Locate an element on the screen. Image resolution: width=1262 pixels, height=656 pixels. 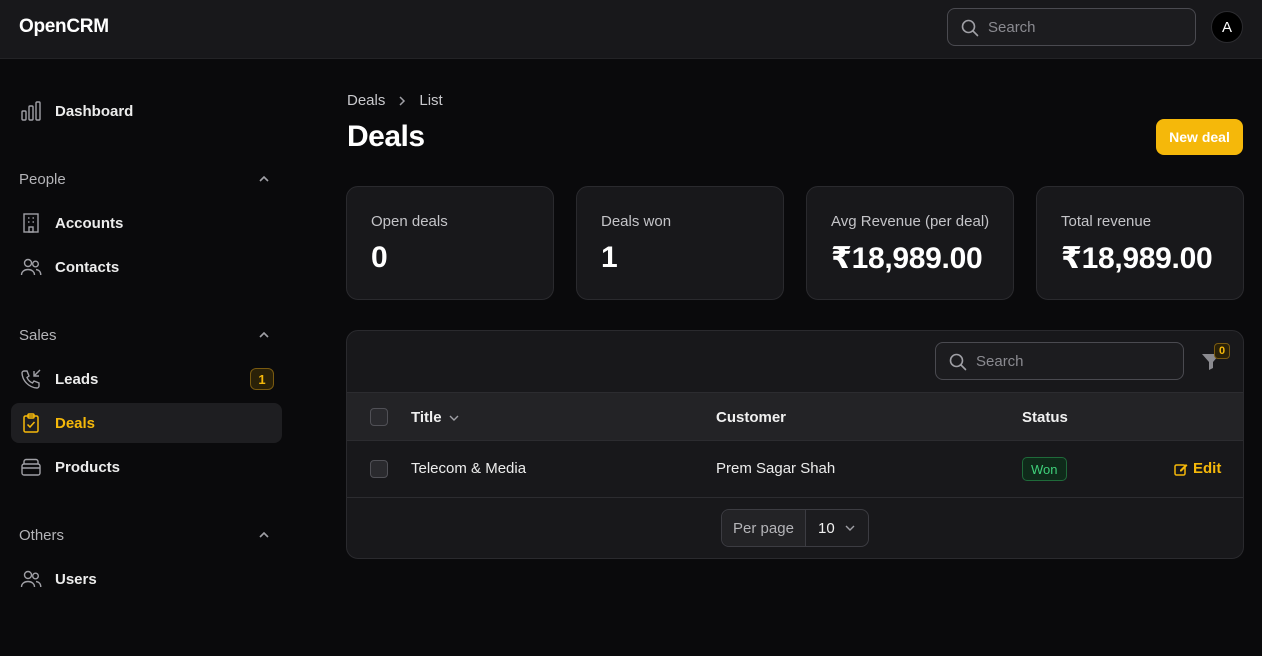
top-bar: OpenCRM A is located at coordinates (631, 29).